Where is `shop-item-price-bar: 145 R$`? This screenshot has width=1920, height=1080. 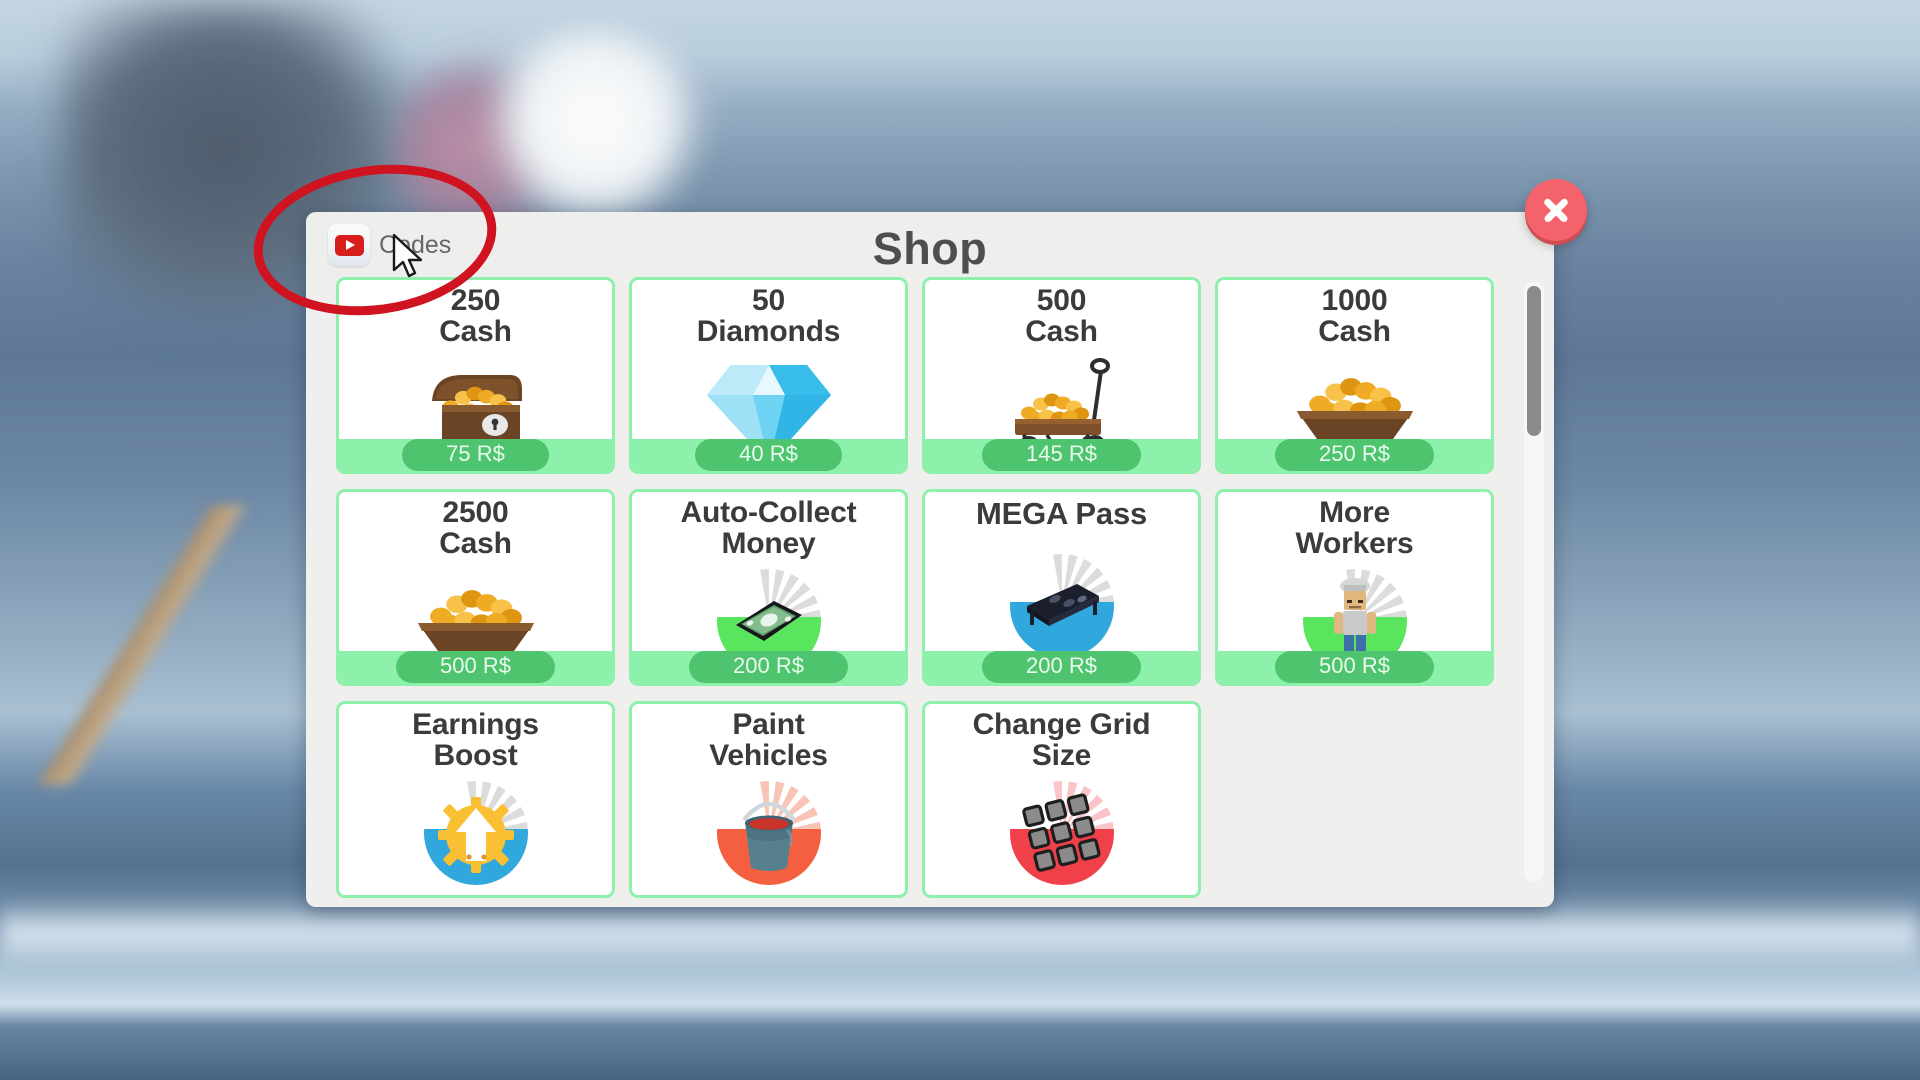 shop-item-price-bar: 145 R$ is located at coordinates (1061, 455).